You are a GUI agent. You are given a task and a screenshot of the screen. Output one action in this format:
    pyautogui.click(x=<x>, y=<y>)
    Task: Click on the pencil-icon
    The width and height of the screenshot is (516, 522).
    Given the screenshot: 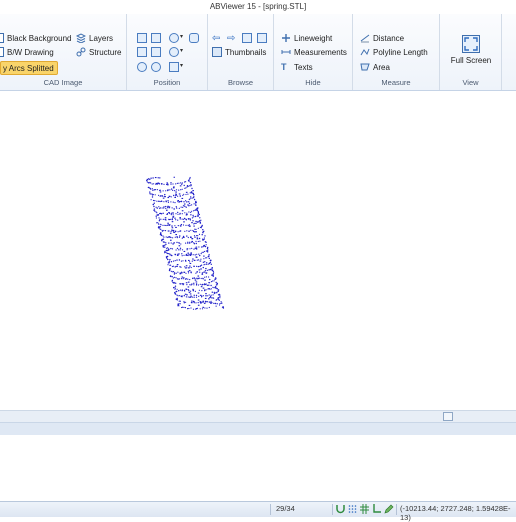 What is the action you would take?
    pyautogui.click(x=389, y=509)
    